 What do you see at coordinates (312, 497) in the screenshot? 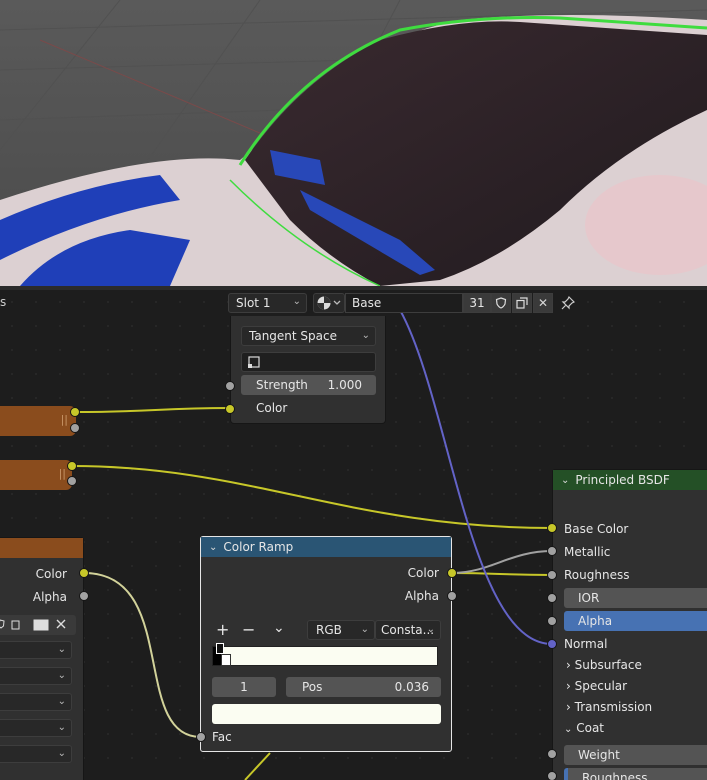
I see `link-image-to-base-color` at bounding box center [312, 497].